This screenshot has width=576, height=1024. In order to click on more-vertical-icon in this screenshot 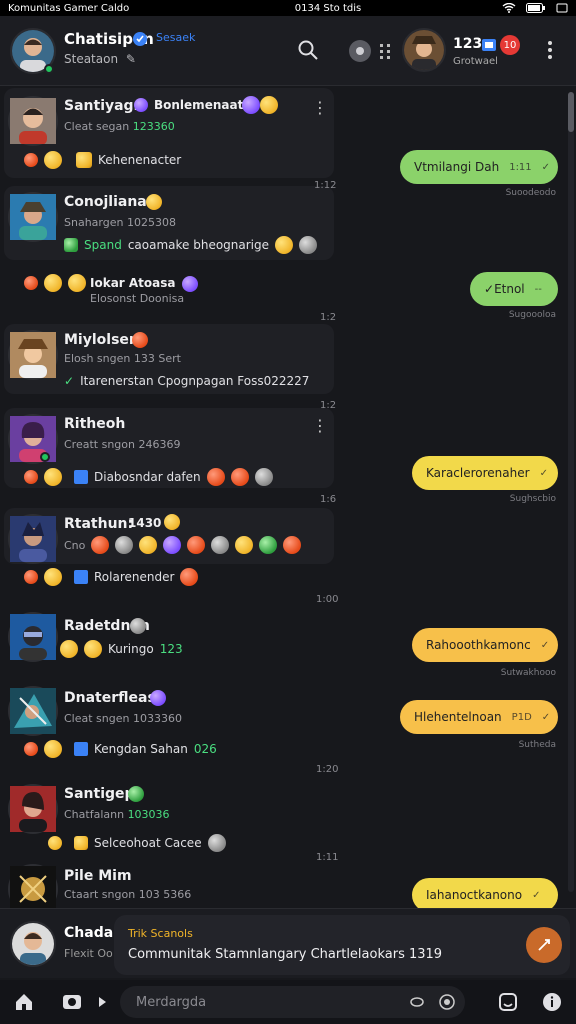, I will do `click(550, 50)`.